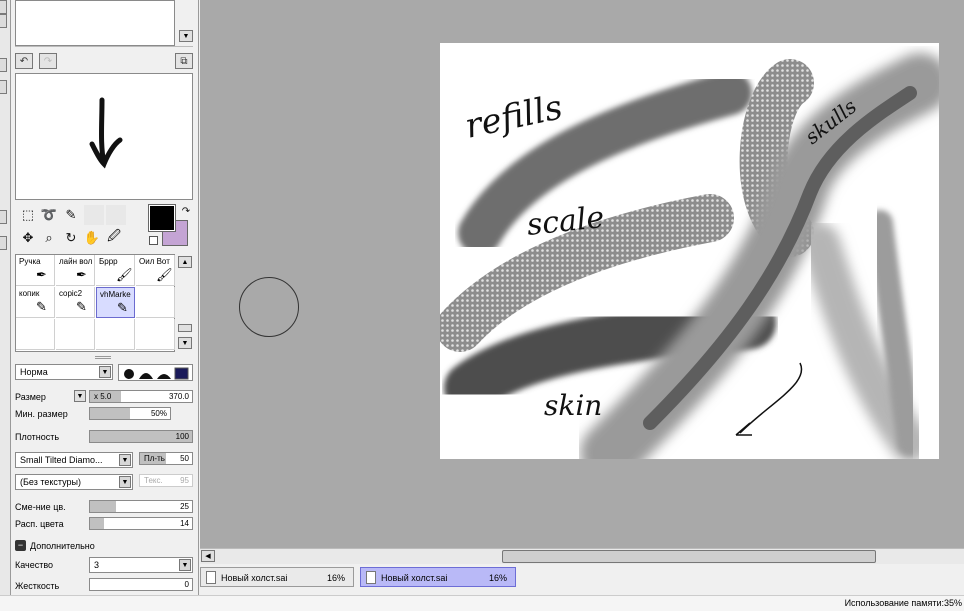 This screenshot has width=964, height=611. Describe the element at coordinates (106, 133) in the screenshot. I see `arrow-sketch` at that location.